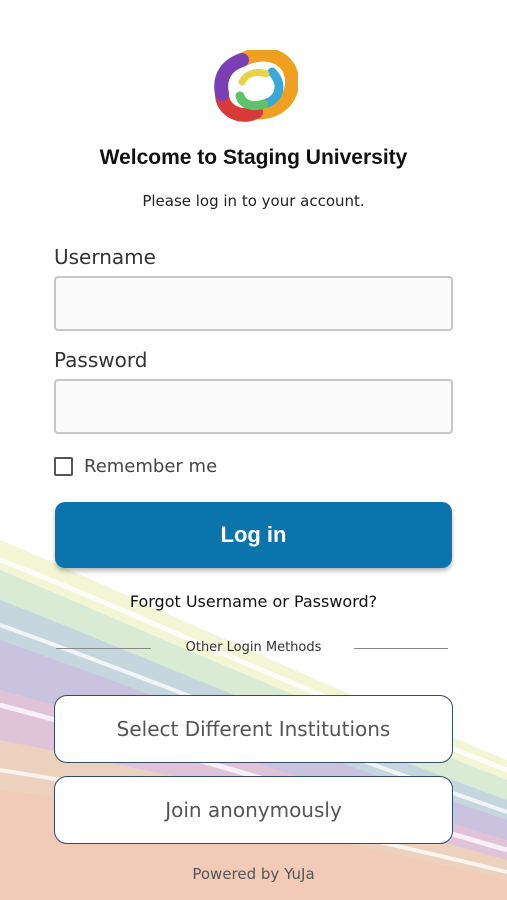  Describe the element at coordinates (256, 86) in the screenshot. I see `yuja-logo-icon` at that location.